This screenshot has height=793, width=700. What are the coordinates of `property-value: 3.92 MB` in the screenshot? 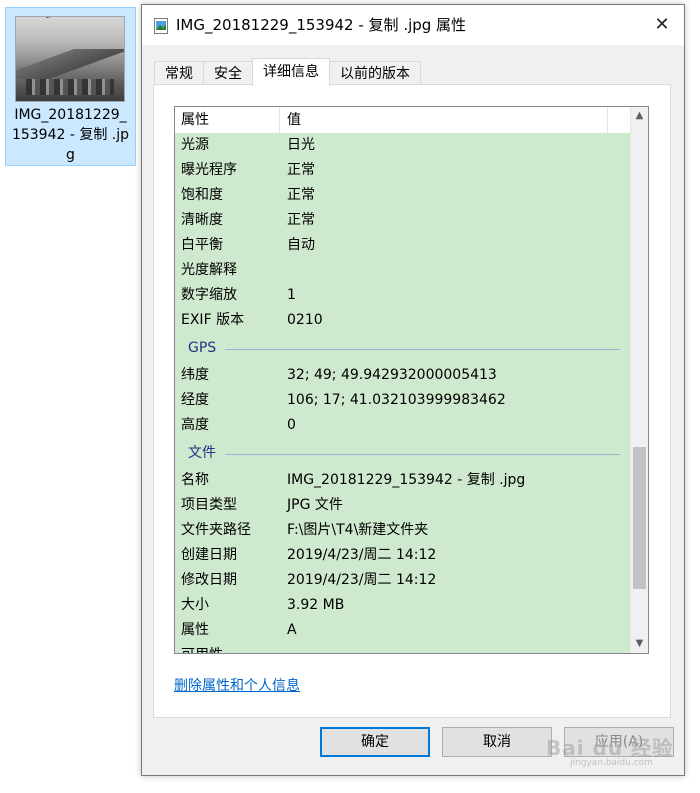 It's located at (316, 605).